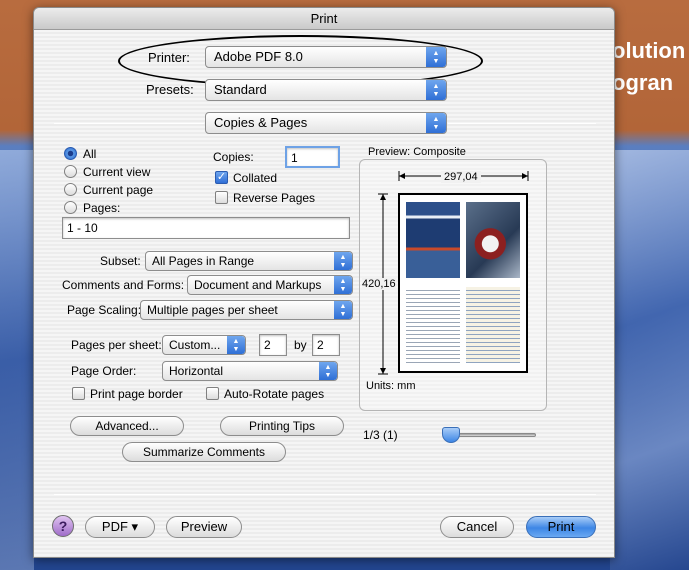 This screenshot has height=570, width=689. What do you see at coordinates (204, 527) in the screenshot?
I see `preview-button: Preview` at bounding box center [204, 527].